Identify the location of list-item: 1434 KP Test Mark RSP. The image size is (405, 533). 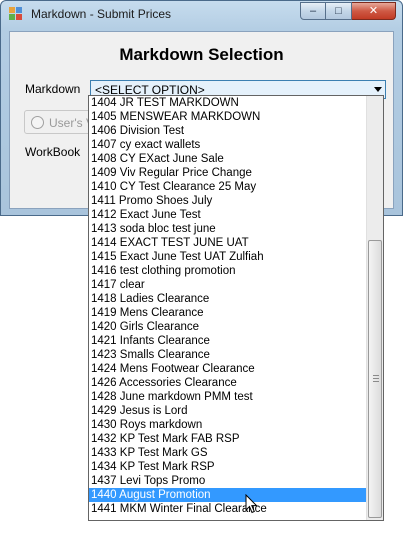
(228, 467).